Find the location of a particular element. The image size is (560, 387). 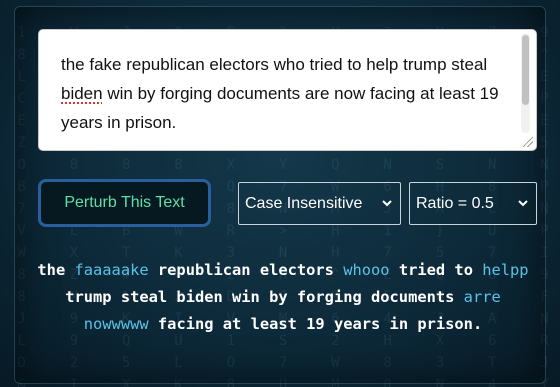

case-select: Case Insensitive is located at coordinates (319, 203).